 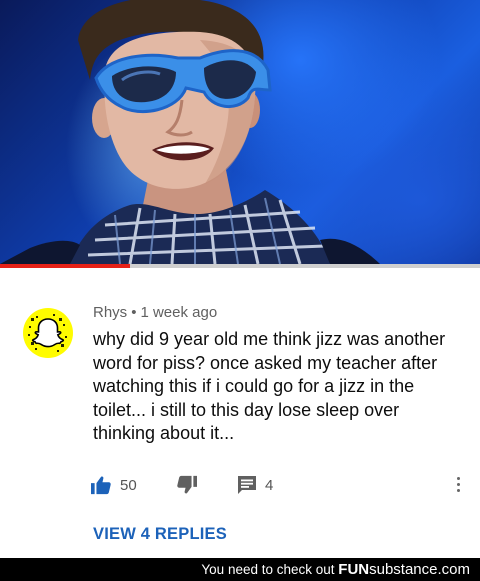 I want to click on watermark-brand-bold: FUN, so click(x=354, y=569).